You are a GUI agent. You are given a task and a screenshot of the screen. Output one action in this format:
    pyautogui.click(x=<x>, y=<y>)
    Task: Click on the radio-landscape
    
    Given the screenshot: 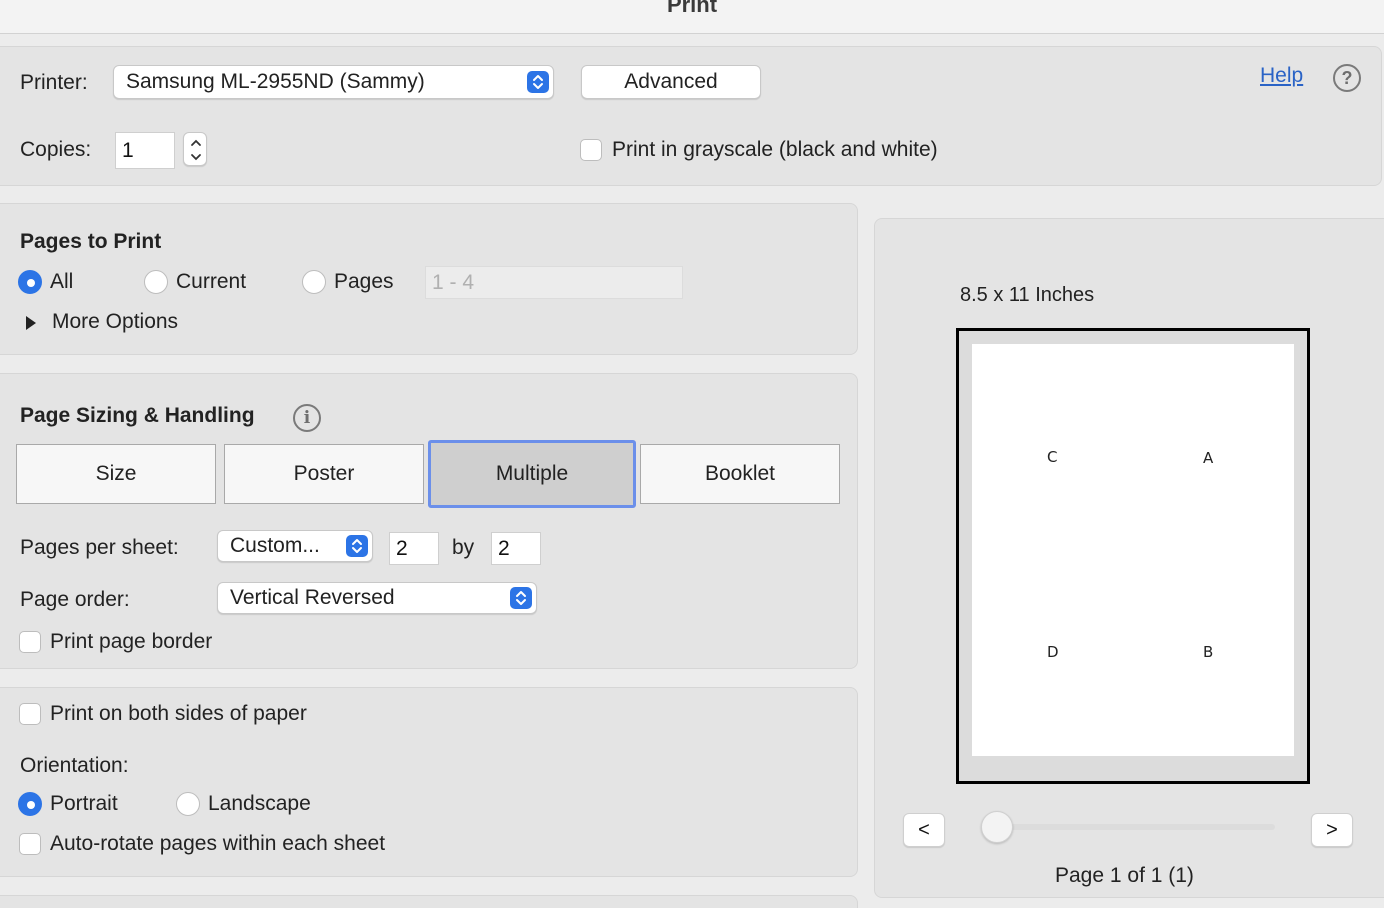 What is the action you would take?
    pyautogui.click(x=188, y=804)
    